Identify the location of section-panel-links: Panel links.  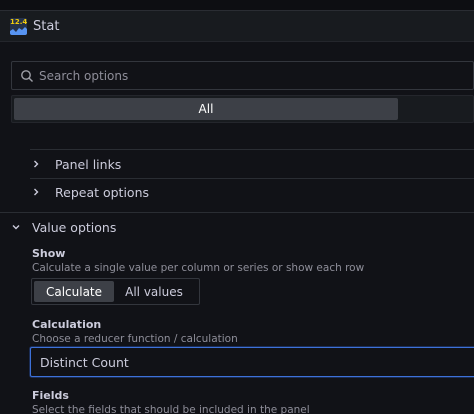
(252, 164).